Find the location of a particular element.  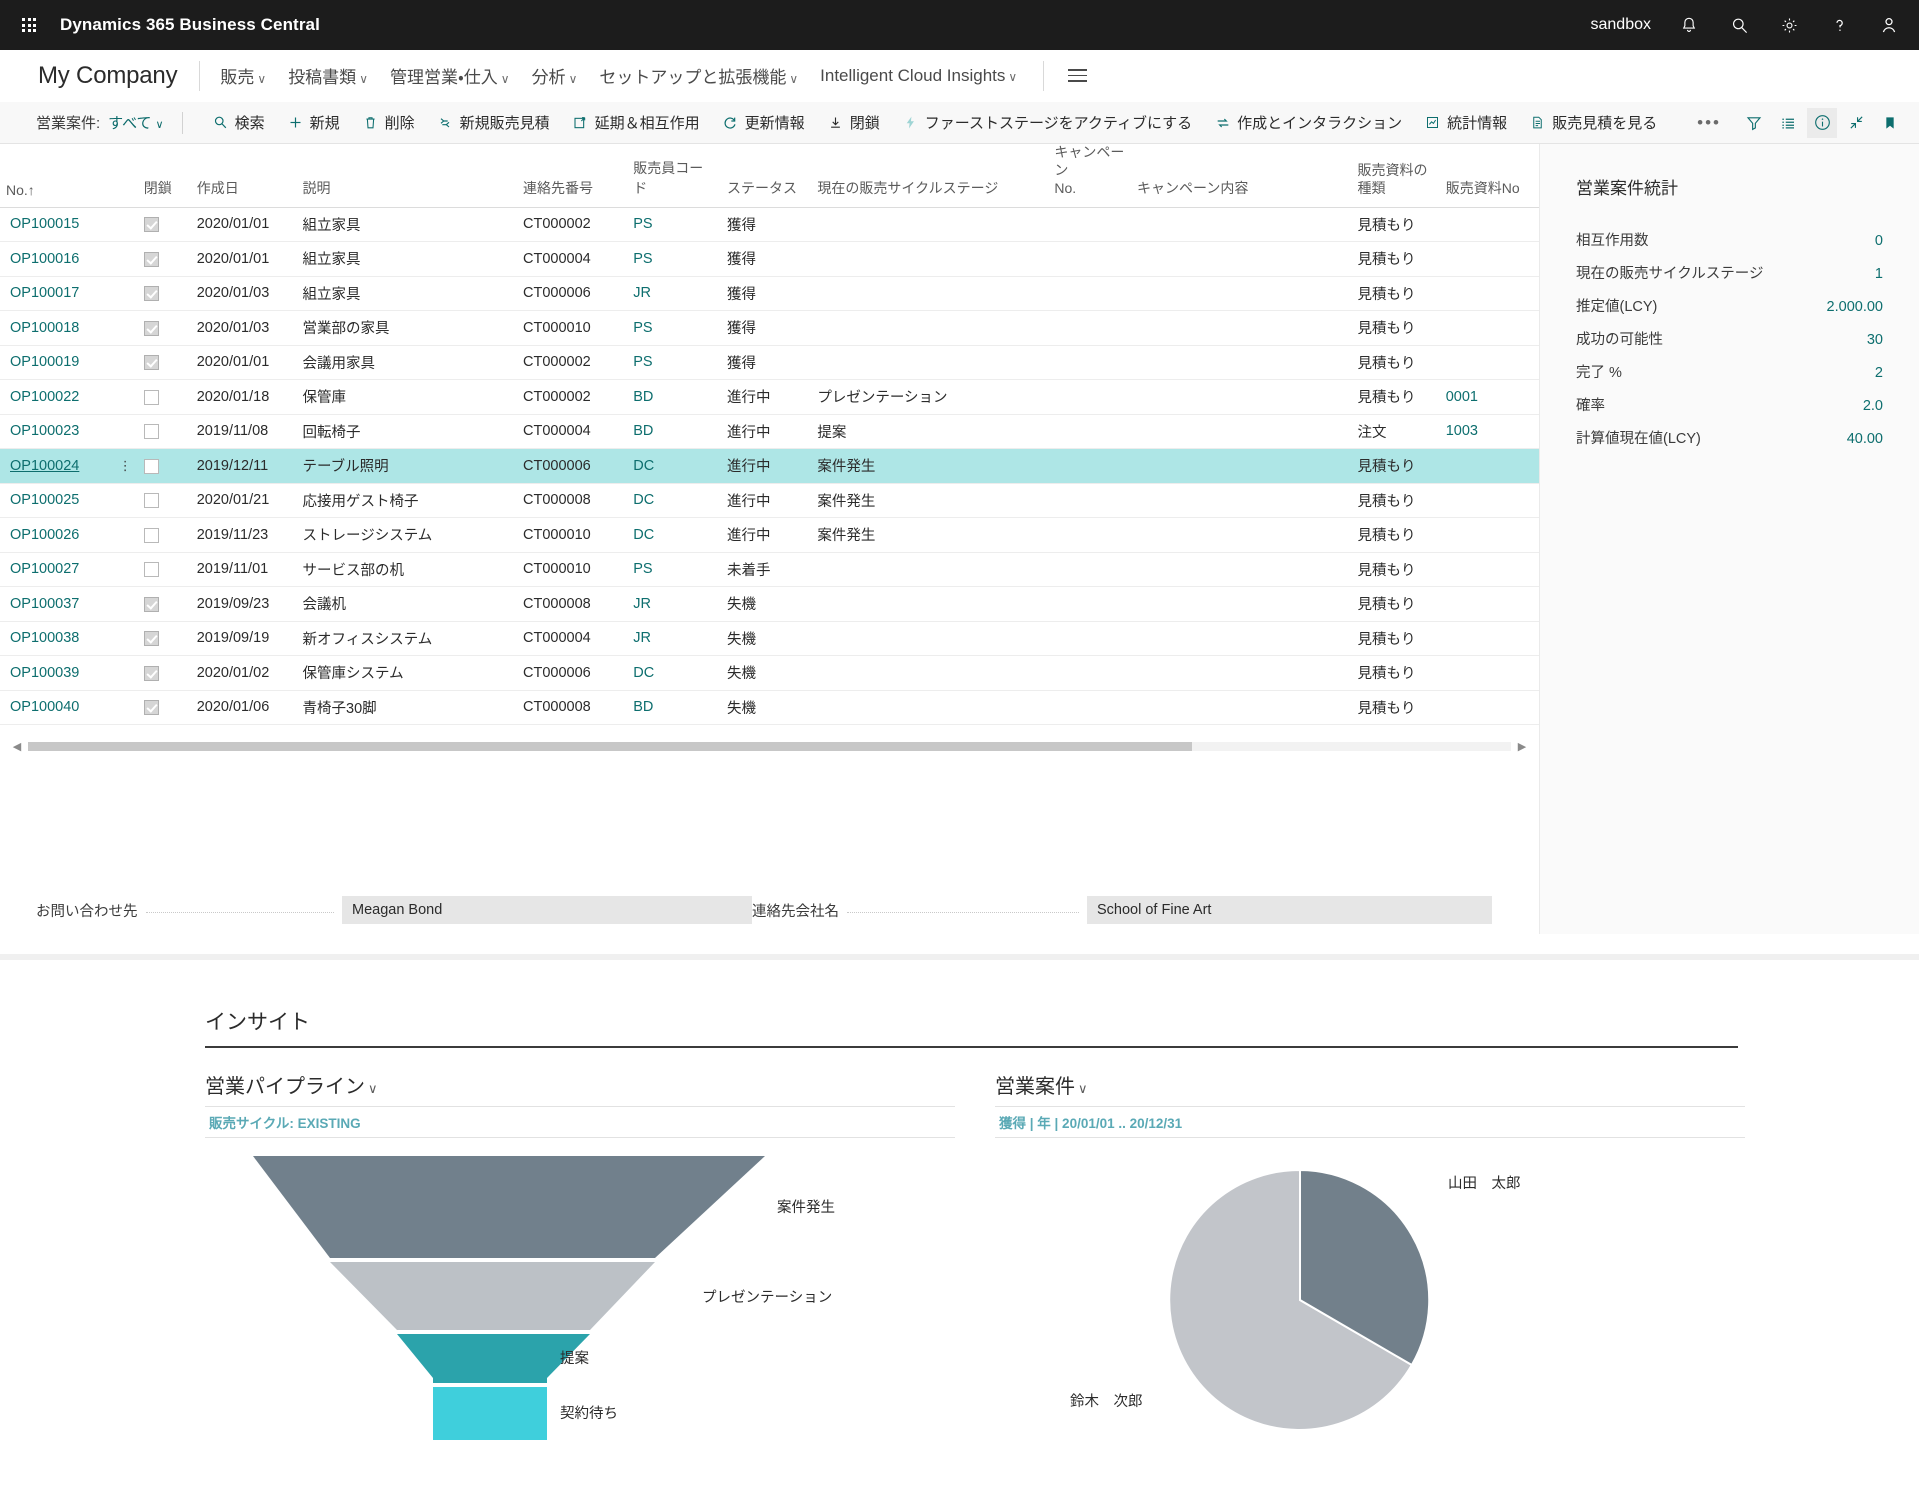

cell-created-date: 2020/01/03 is located at coordinates (243, 328).